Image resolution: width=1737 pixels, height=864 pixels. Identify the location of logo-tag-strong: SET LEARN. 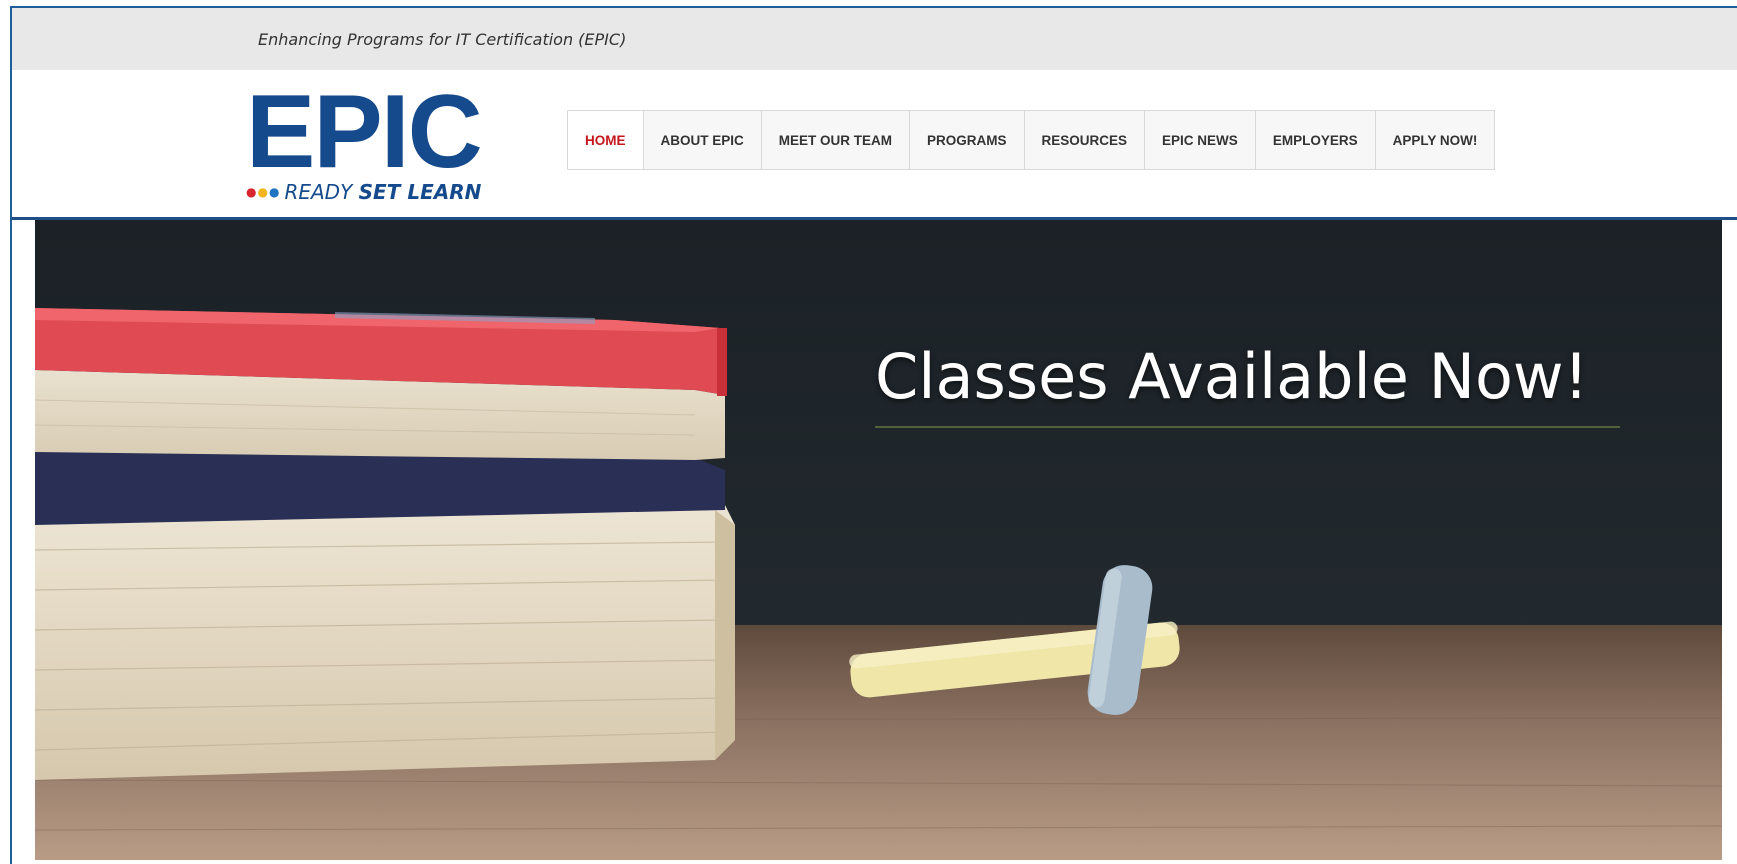
(420, 192).